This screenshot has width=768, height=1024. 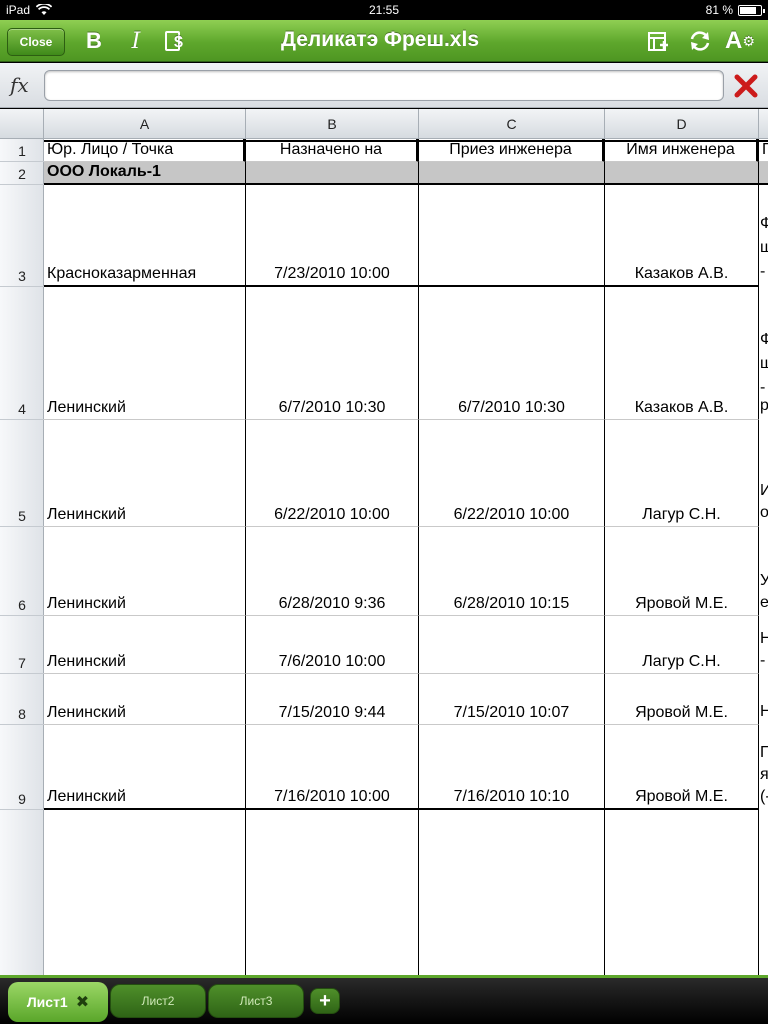 What do you see at coordinates (740, 41) in the screenshot?
I see `format-icon: A ⚙` at bounding box center [740, 41].